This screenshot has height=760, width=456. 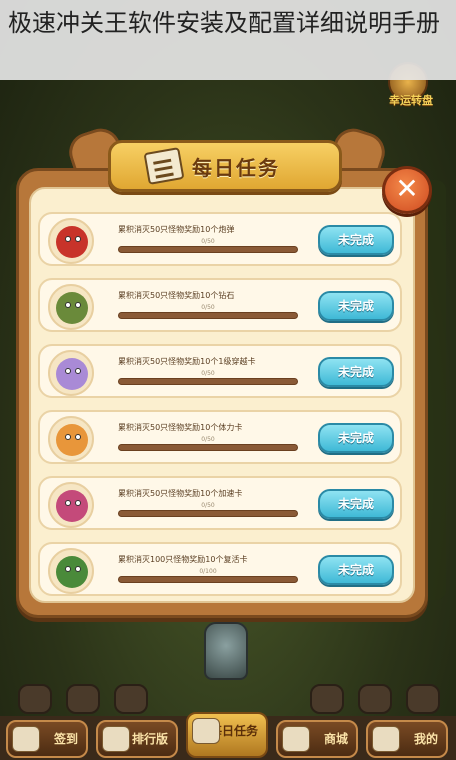 I want to click on task-row: 累积消灭100只怪物奖励10个复活卡 0/100 未完成, so click(x=220, y=569).